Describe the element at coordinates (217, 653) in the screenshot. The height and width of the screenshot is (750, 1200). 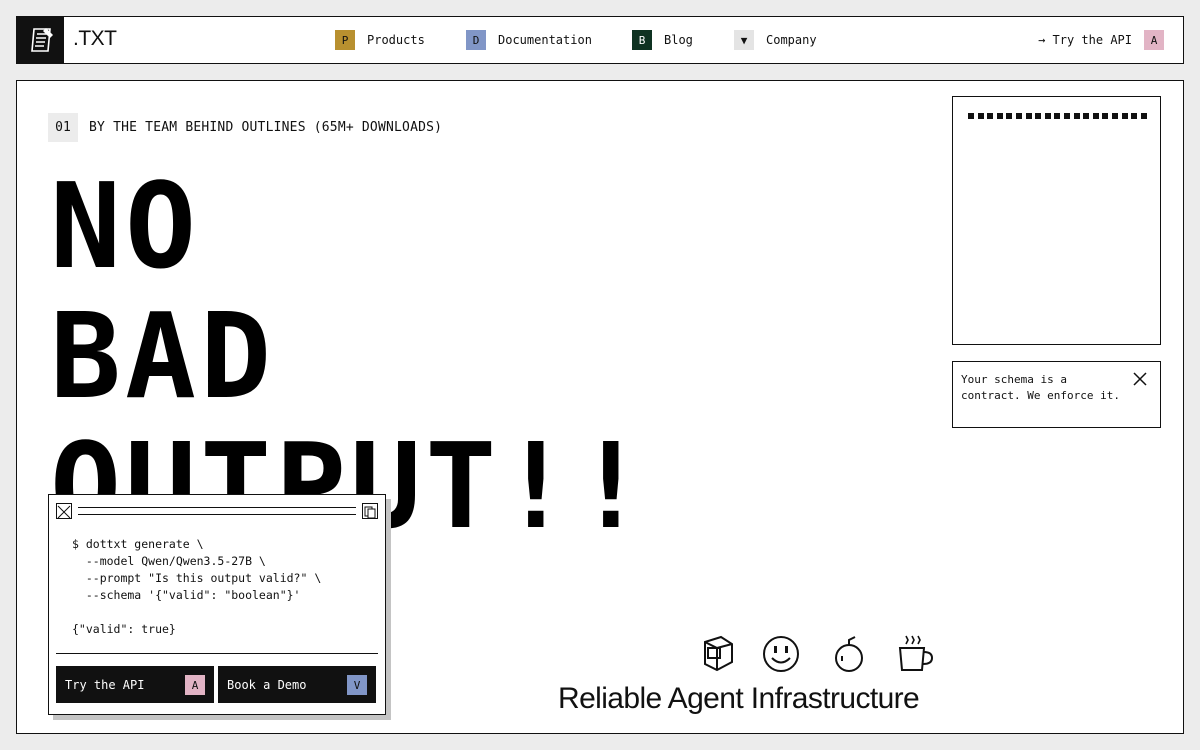
I see `terminal-divider` at that location.